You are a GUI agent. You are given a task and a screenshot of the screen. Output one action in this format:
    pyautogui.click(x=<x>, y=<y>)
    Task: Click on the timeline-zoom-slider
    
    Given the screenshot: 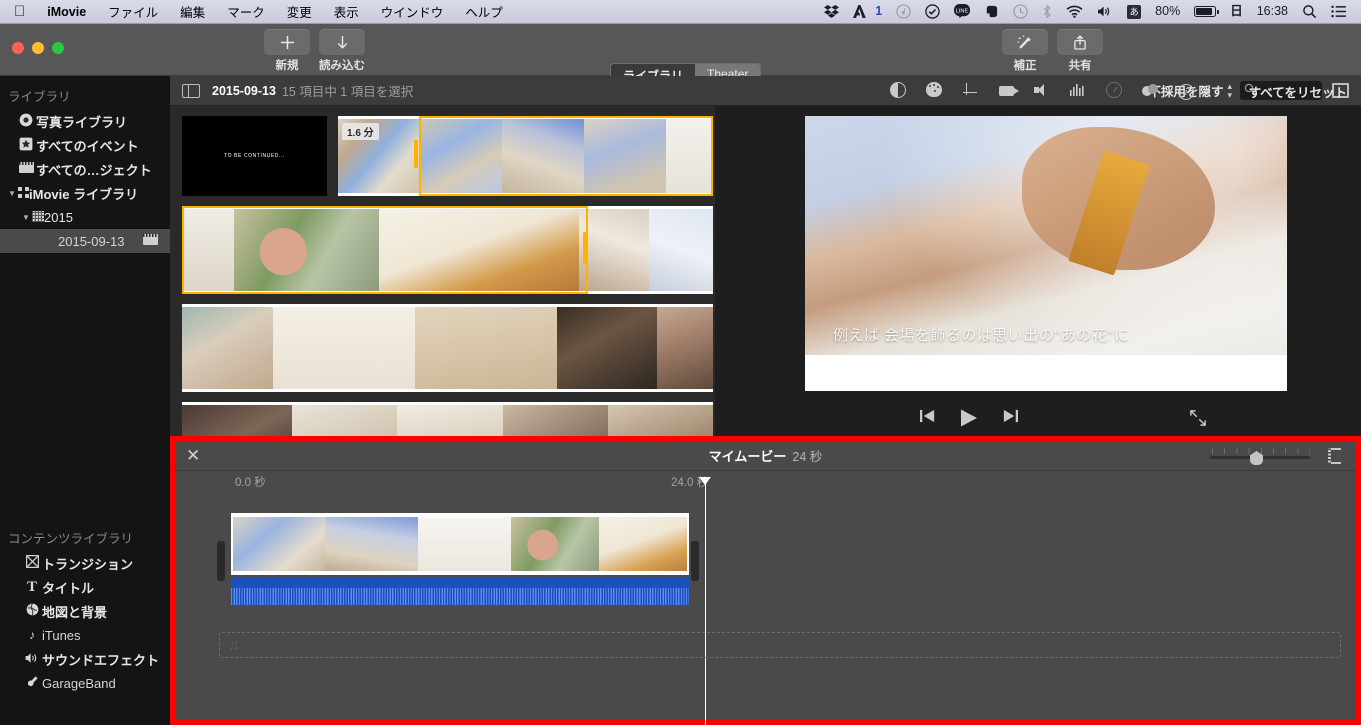 What is the action you would take?
    pyautogui.click(x=1260, y=456)
    